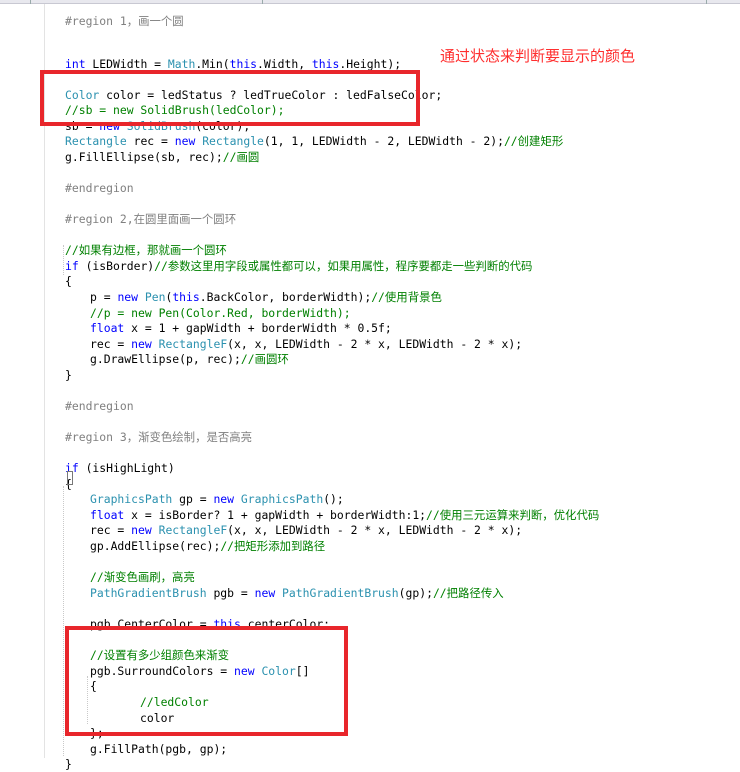  What do you see at coordinates (116, 266) in the screenshot?
I see `code-token: (isBorder)` at bounding box center [116, 266].